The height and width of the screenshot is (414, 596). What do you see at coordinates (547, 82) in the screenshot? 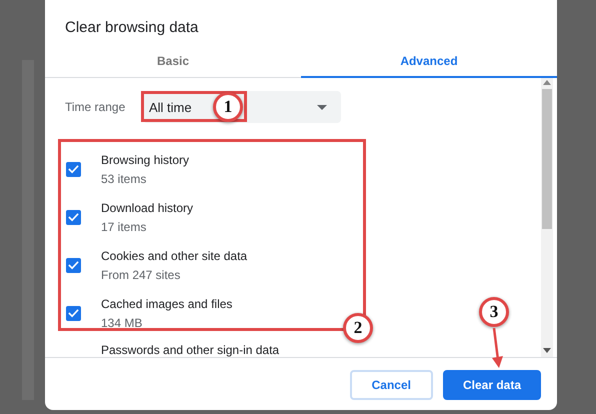
I see `scroll-up-icon` at bounding box center [547, 82].